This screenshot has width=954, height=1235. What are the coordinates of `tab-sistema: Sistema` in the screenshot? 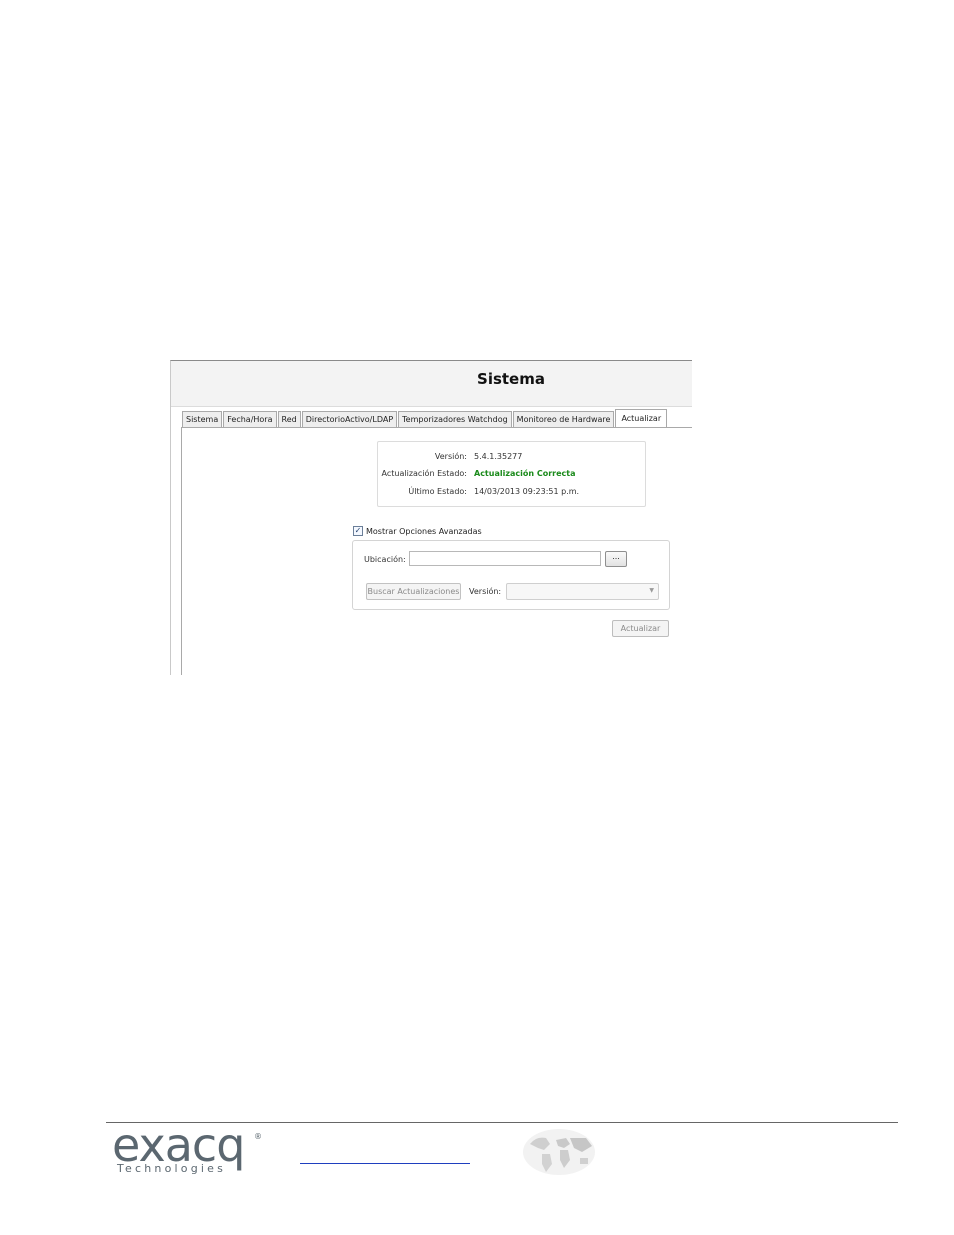 It's located at (202, 419).